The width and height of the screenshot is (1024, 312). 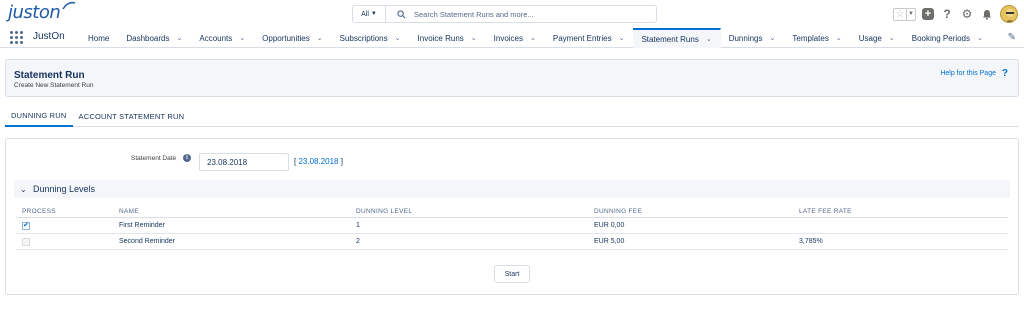 I want to click on column-header-dunning-level: DUNNING LEVEL, so click(x=384, y=211).